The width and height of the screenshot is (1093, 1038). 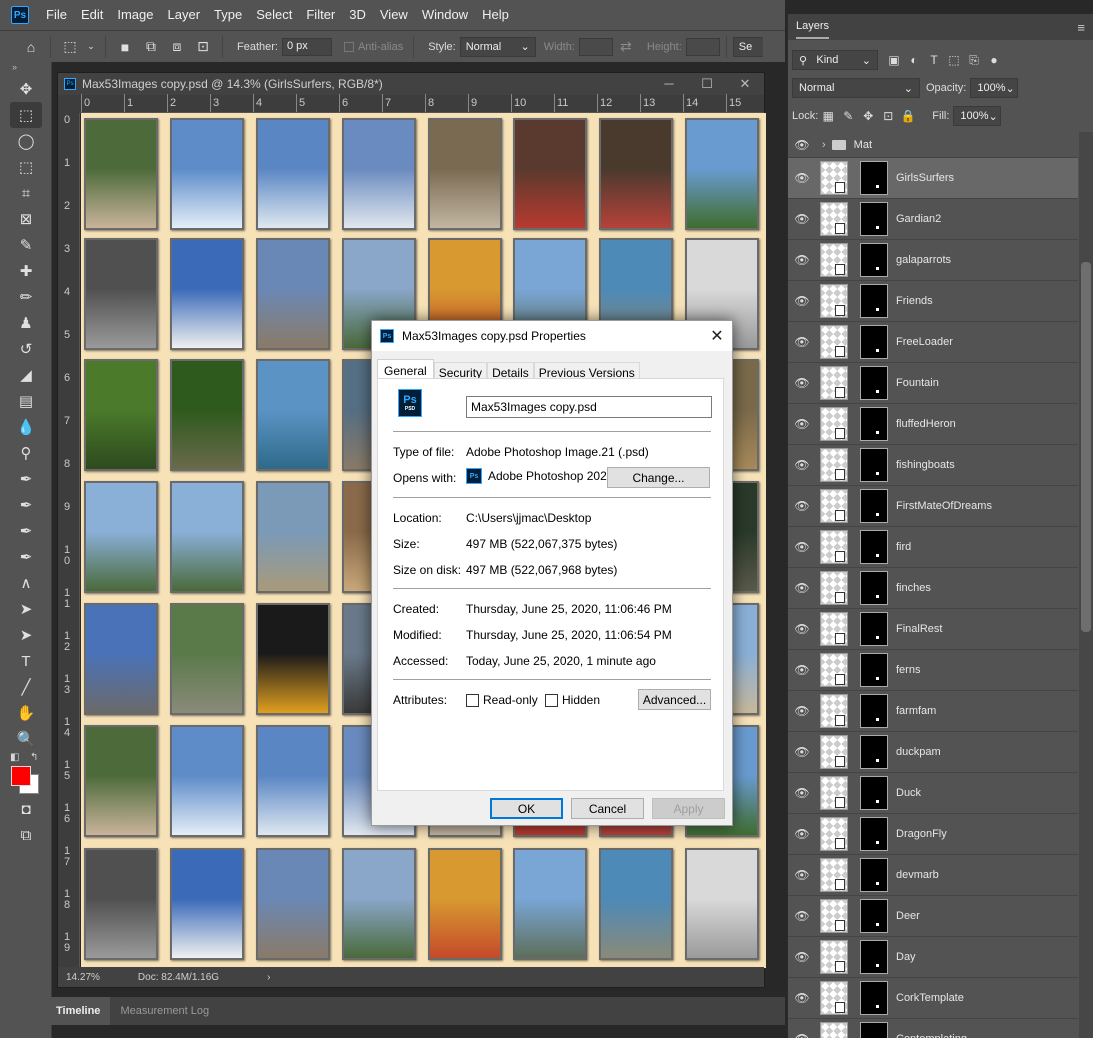 I want to click on layer-row: 👁 GirlsSurfers, so click(x=933, y=178).